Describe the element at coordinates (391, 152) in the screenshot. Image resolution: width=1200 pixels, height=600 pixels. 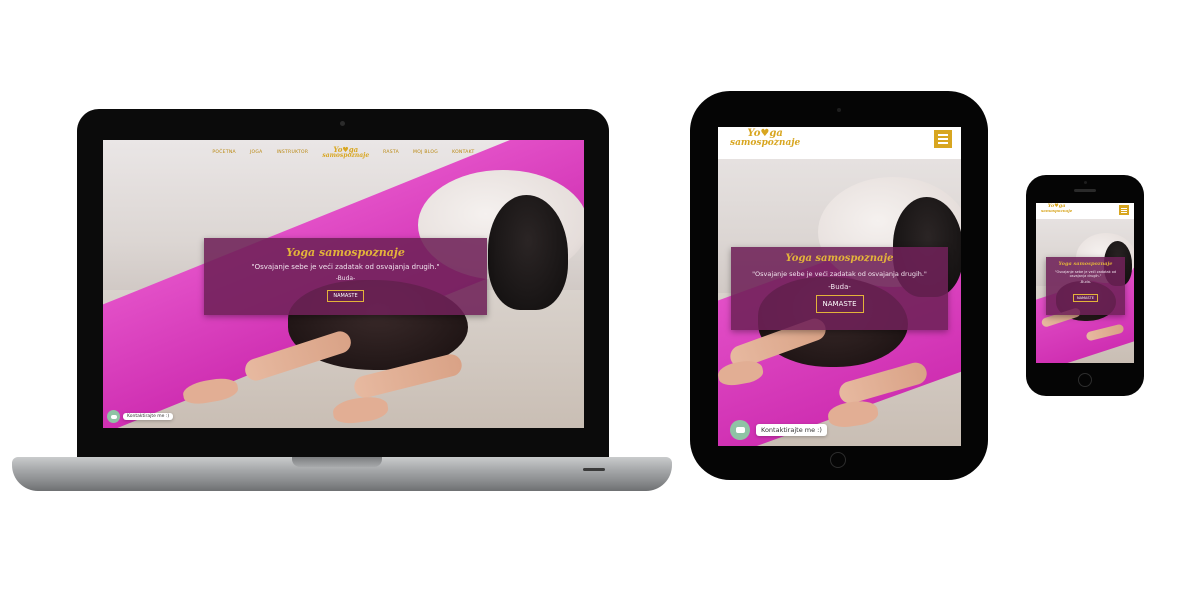
I see `nav-item-rasta: RASTA` at that location.